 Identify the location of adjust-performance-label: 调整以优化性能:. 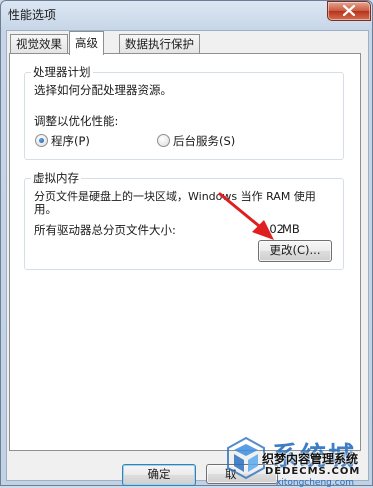
(76, 121).